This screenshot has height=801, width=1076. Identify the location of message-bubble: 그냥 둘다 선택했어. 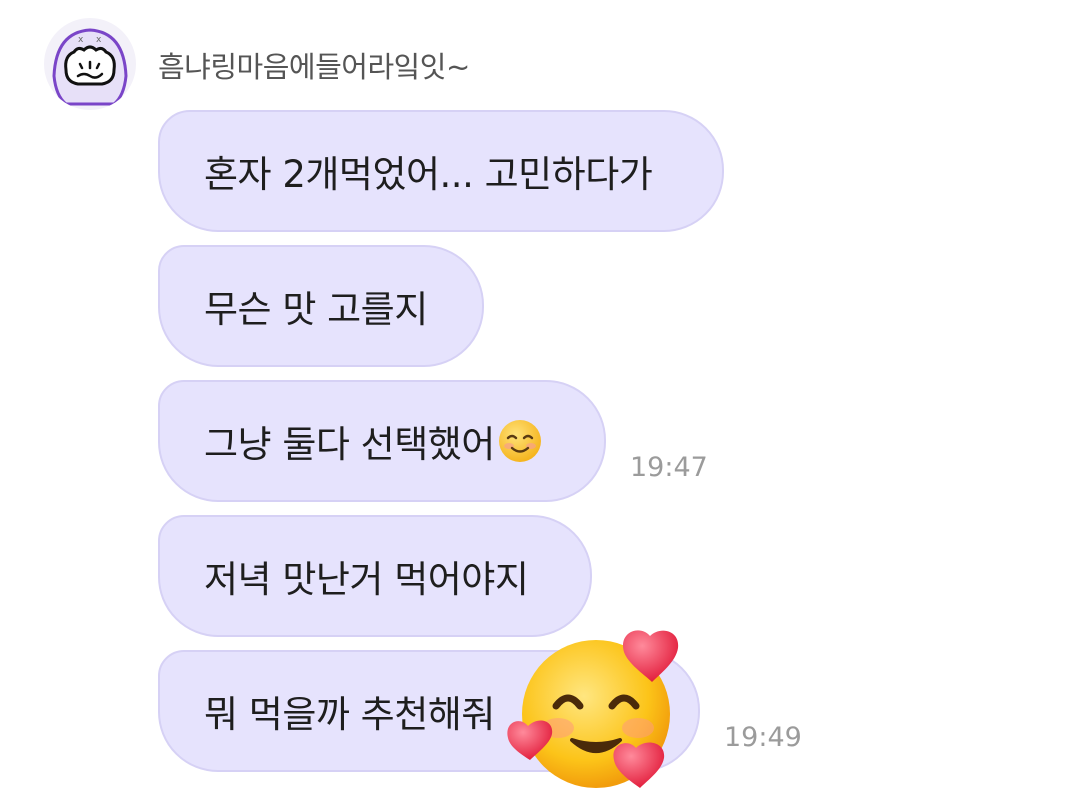
(382, 441).